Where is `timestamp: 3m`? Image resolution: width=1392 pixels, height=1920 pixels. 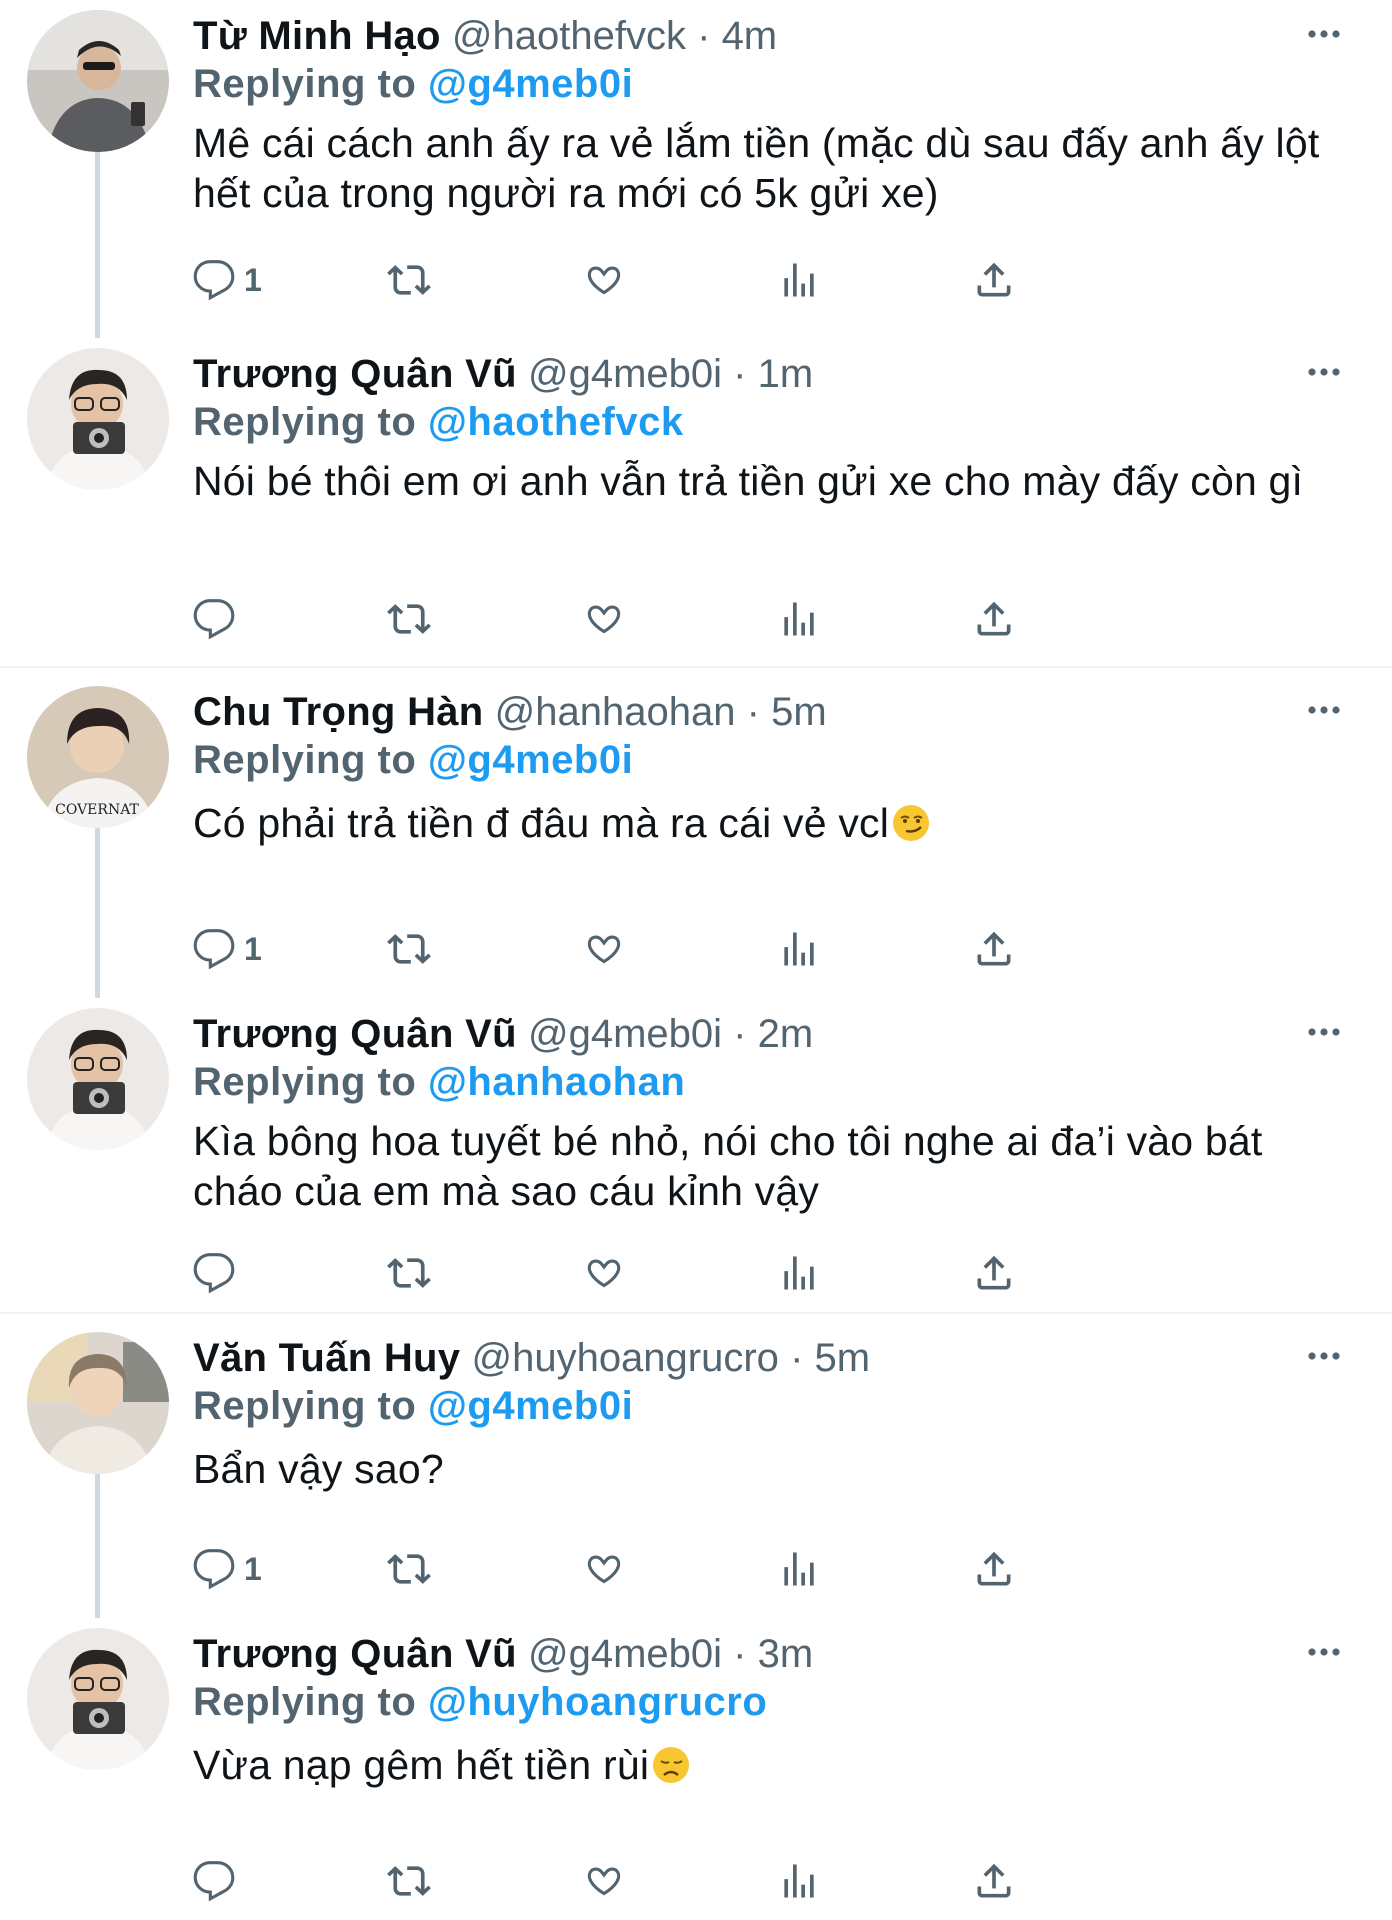 timestamp: 3m is located at coordinates (786, 1654).